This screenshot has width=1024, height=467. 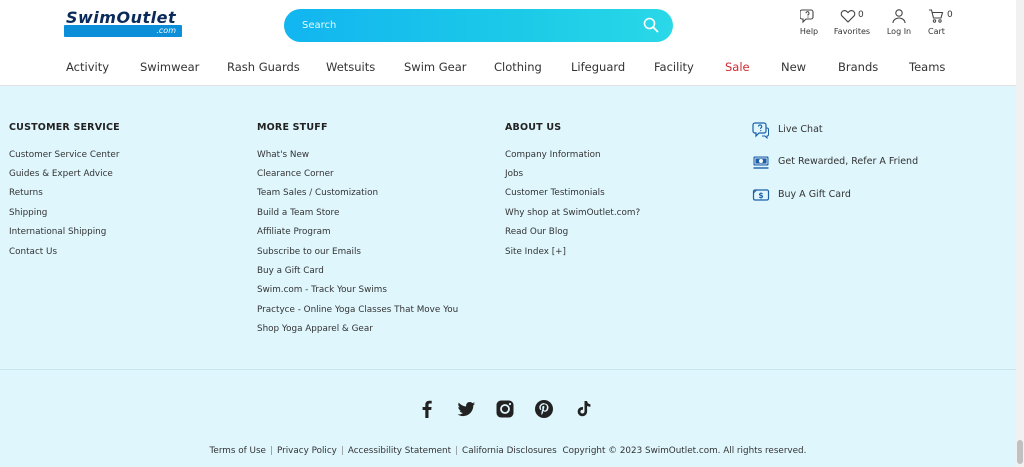 I want to click on help-label: Help, so click(x=809, y=31).